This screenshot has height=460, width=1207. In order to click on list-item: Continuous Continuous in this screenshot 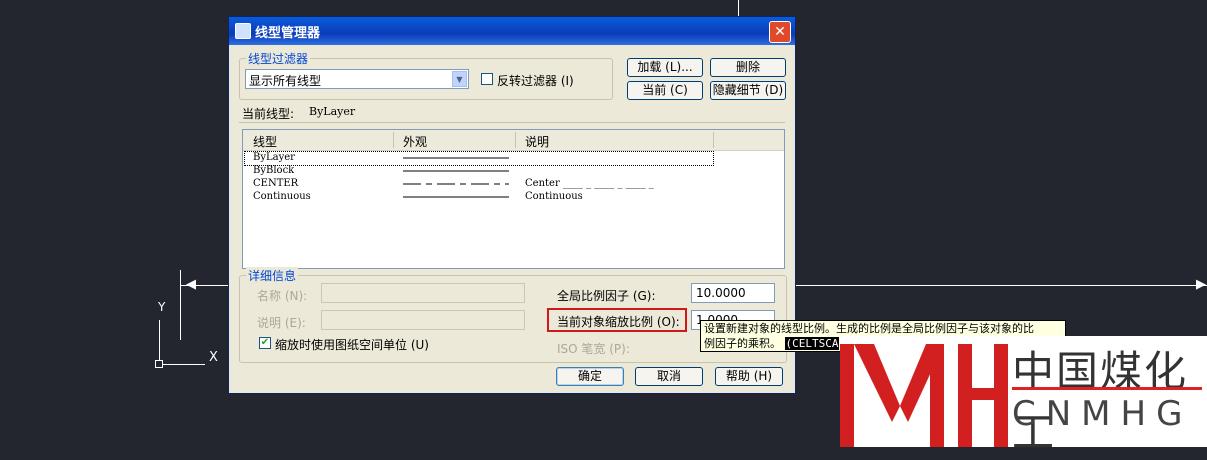, I will do `click(513, 197)`.